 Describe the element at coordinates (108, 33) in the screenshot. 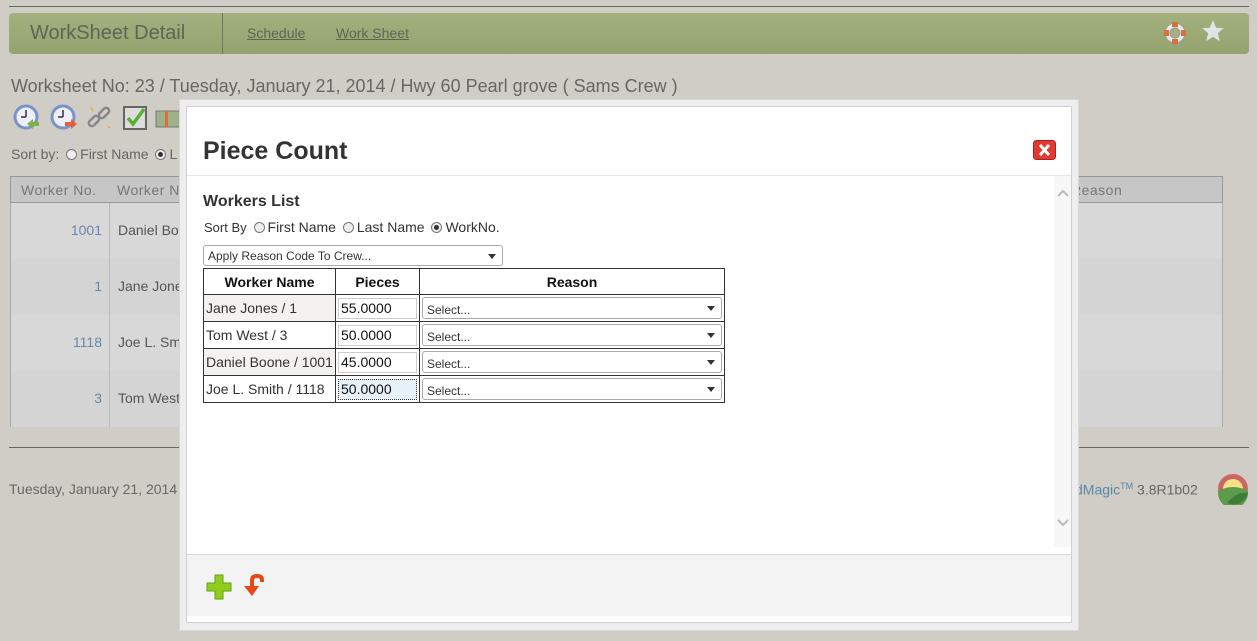

I see `page-title: WorkSheet Detail` at that location.